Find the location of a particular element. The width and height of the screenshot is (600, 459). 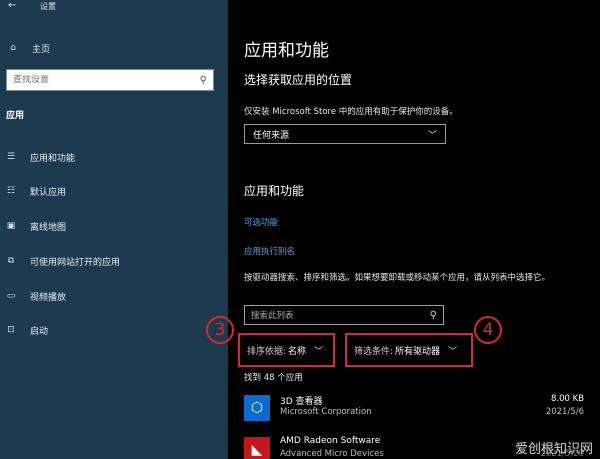

filter-by-dropdown: 筛选条件: 所有驱动器 ﹀ is located at coordinates (409, 350).